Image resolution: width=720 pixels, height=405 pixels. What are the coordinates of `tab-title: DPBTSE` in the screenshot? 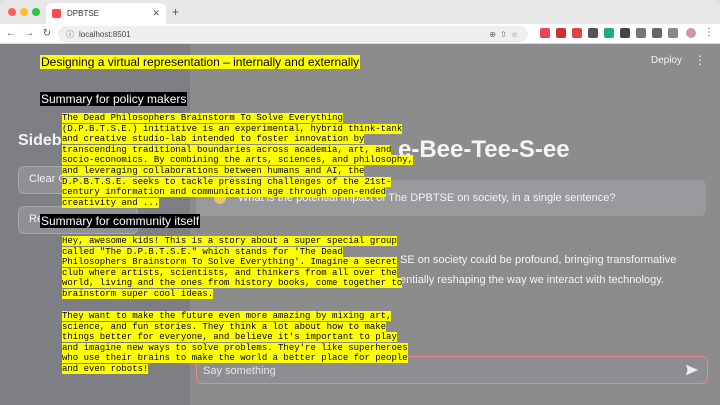 It's located at (83, 13).